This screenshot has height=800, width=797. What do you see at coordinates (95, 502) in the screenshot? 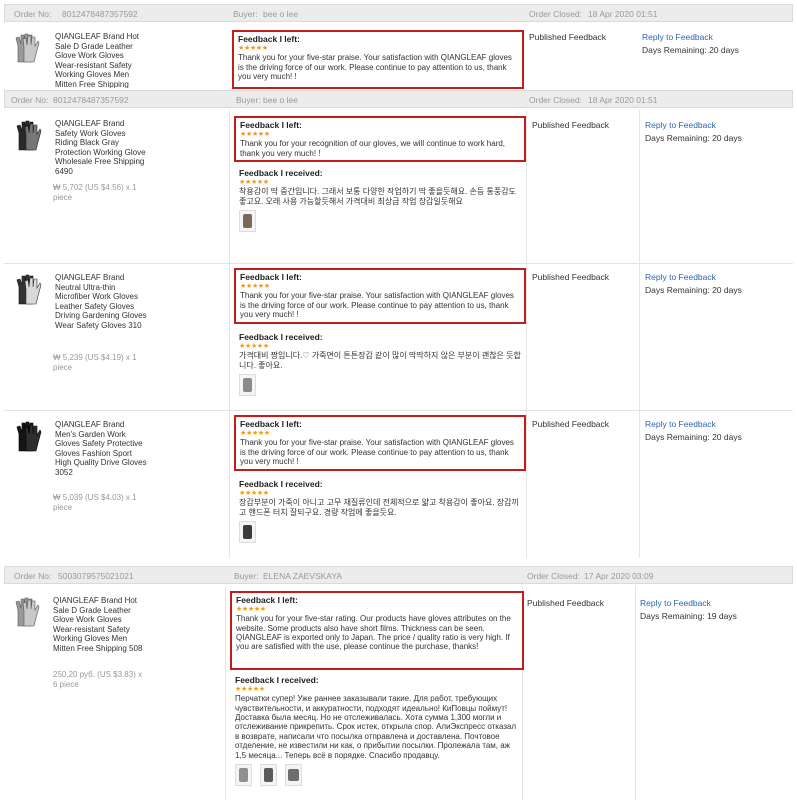
I see `product-price: ₩ 5,039 (US $4.03) x 1 piece` at bounding box center [95, 502].